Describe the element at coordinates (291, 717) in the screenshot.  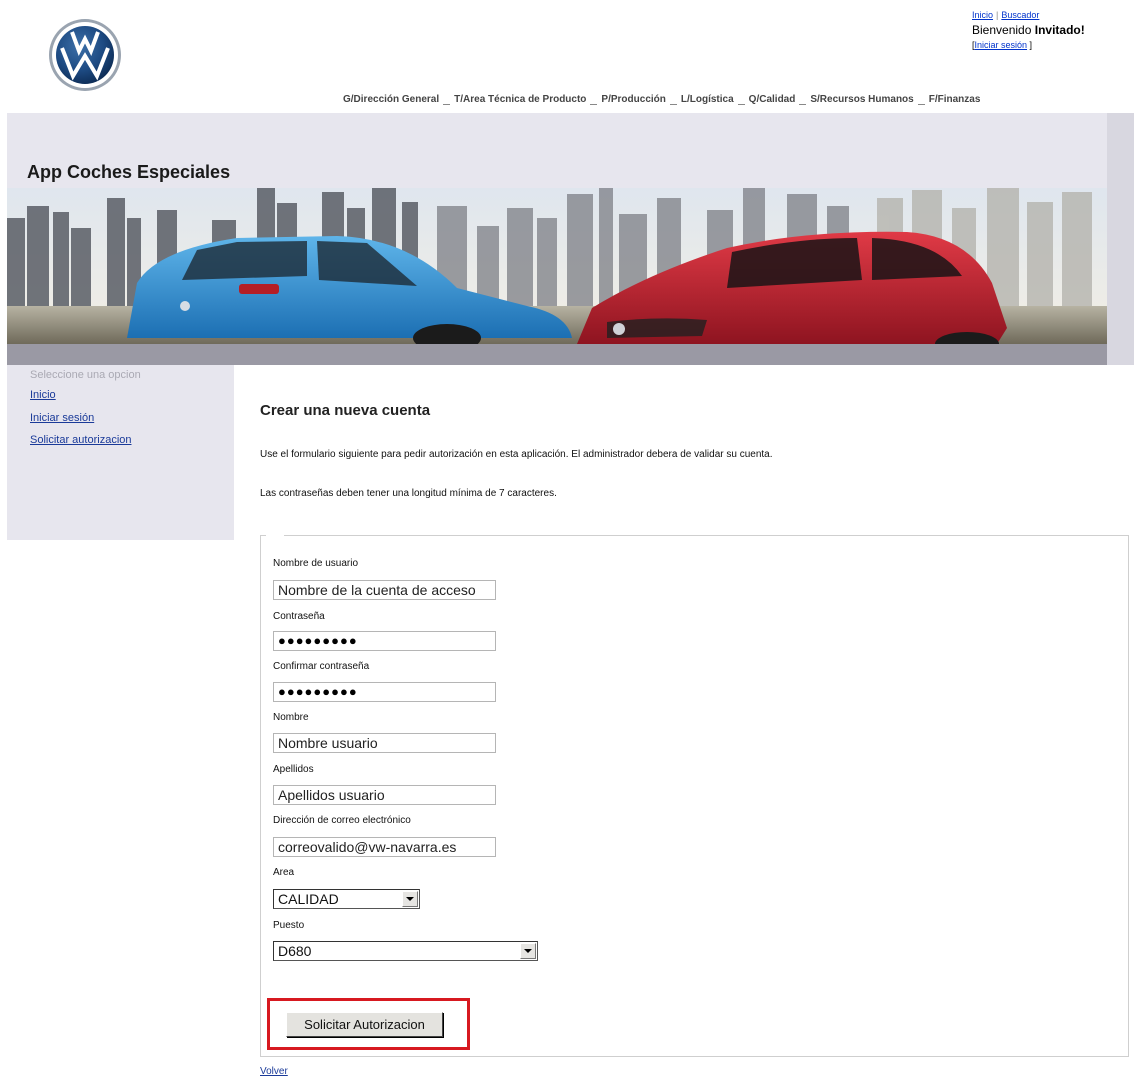
I see `name-label: Nombre` at that location.